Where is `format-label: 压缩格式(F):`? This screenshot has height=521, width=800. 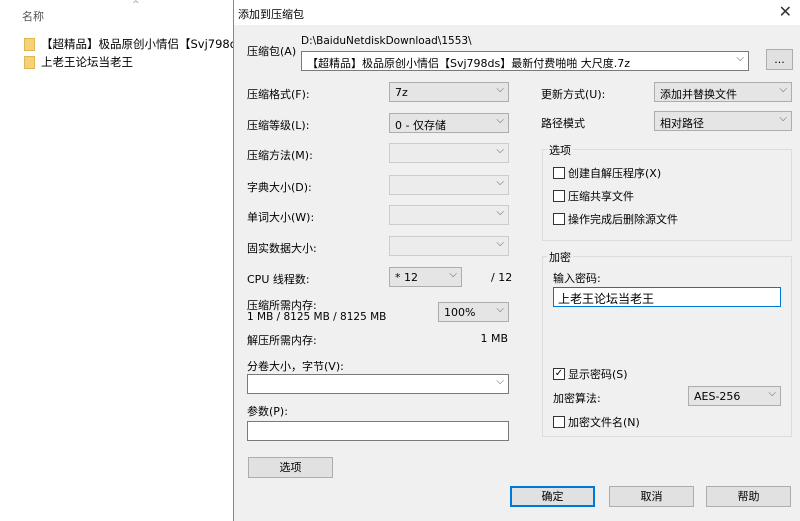
format-label: 压缩格式(F): is located at coordinates (278, 94).